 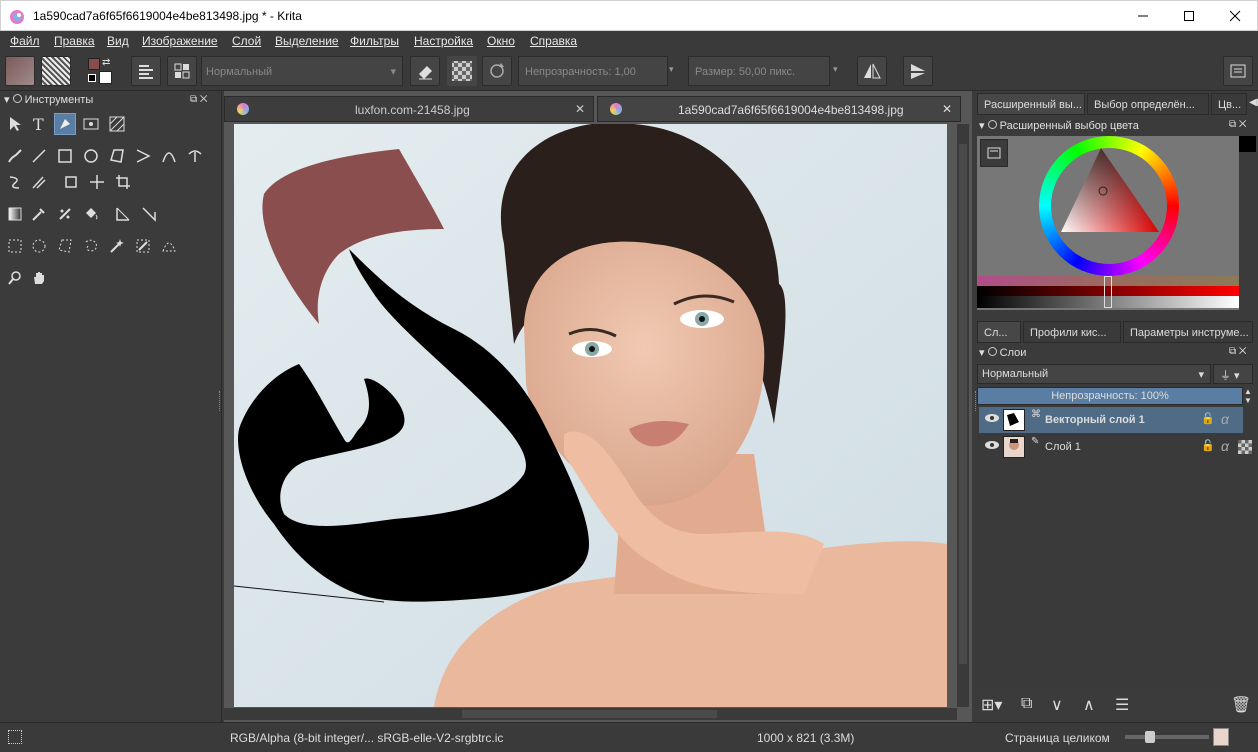 What do you see at coordinates (74, 41) in the screenshot?
I see `menu-edit: Правка` at bounding box center [74, 41].